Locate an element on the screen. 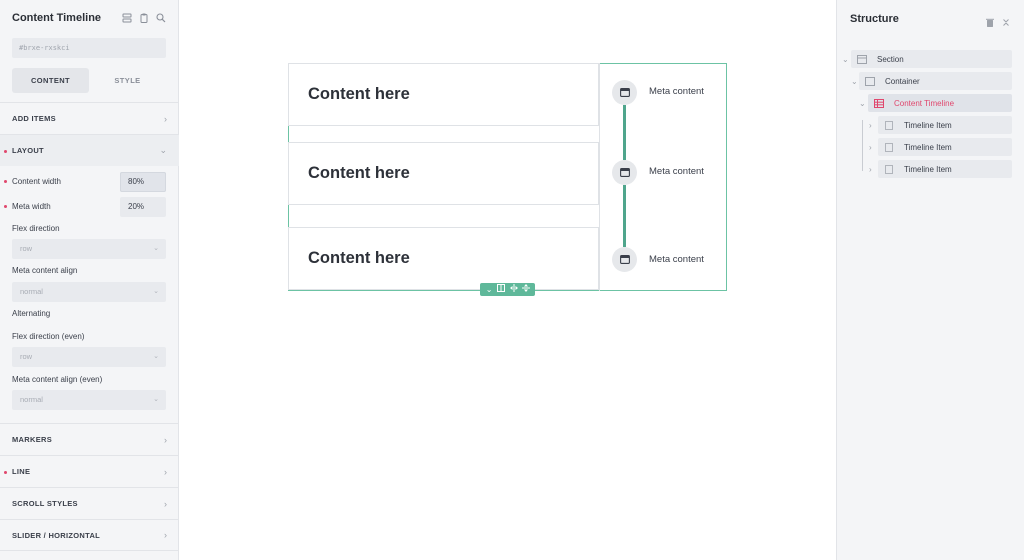 Image resolution: width=1024 pixels, height=560 pixels. presets-icon is located at coordinates (126, 18).